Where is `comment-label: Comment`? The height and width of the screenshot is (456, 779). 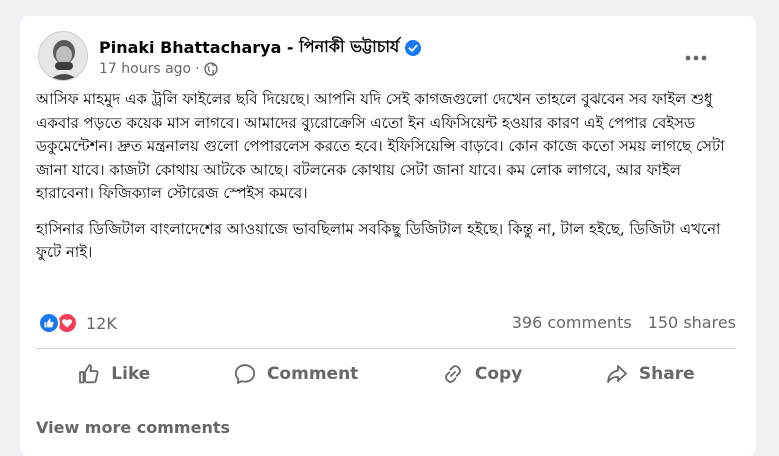 comment-label: Comment is located at coordinates (312, 374).